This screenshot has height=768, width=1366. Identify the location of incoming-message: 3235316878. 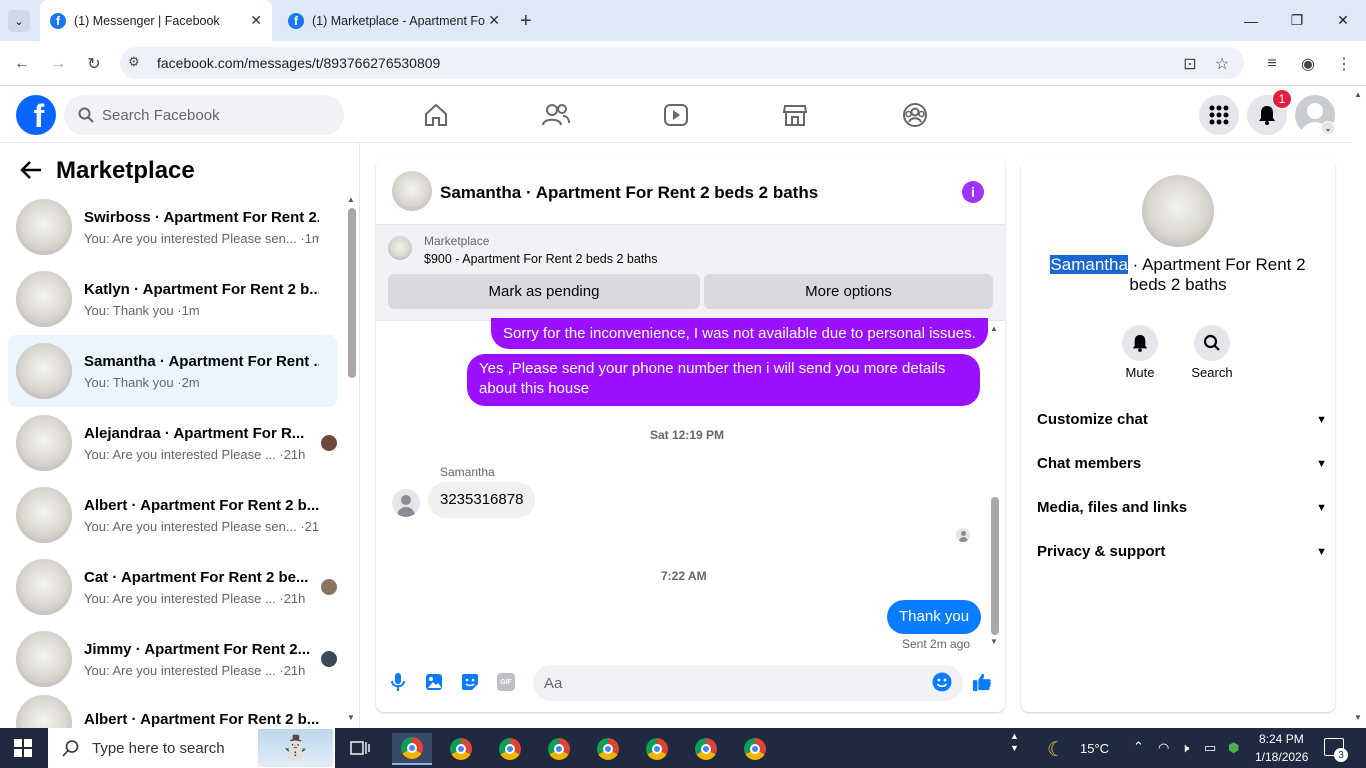
(482, 500).